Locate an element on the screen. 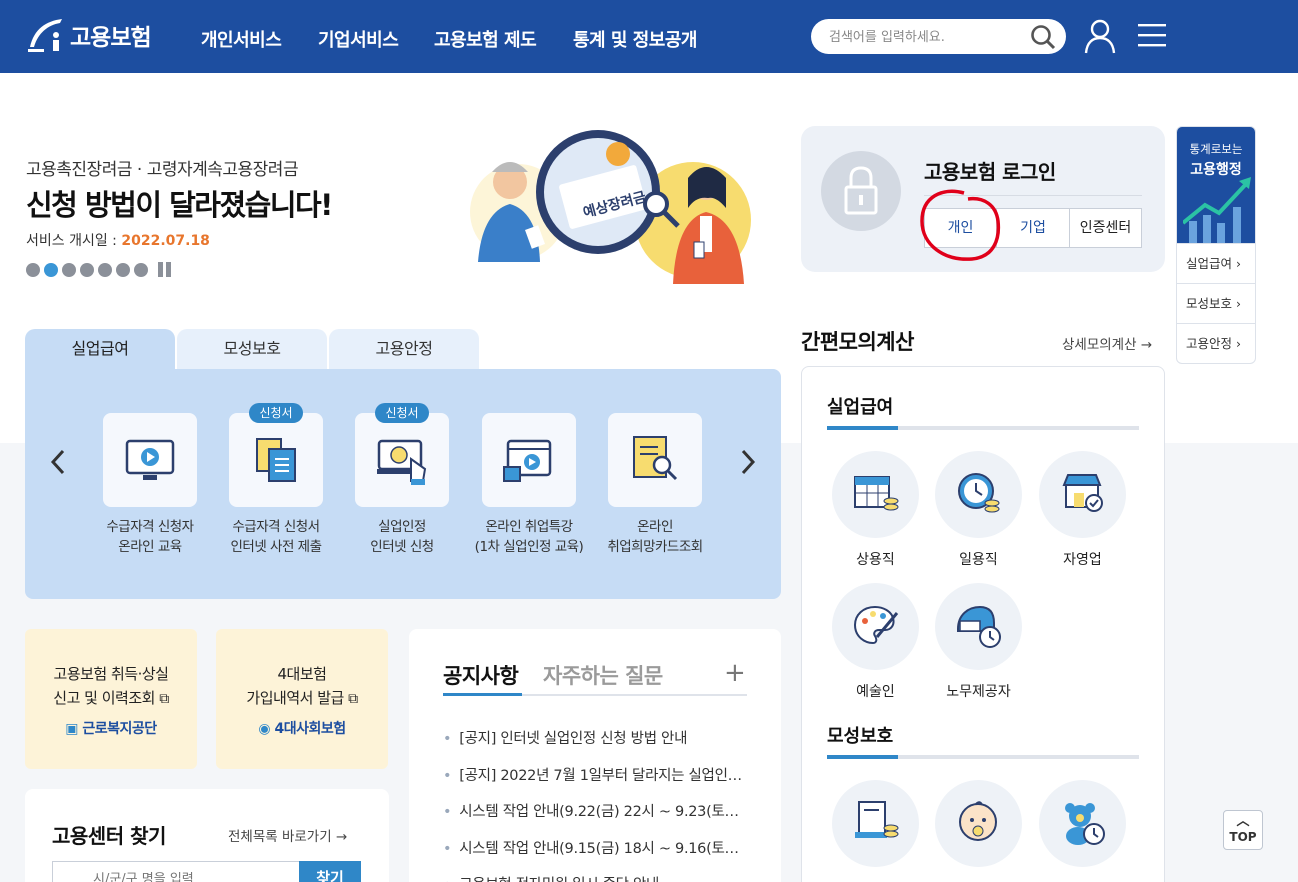 The height and width of the screenshot is (882, 1298). banner-illustration: 예상장려금 is located at coordinates (610, 207).